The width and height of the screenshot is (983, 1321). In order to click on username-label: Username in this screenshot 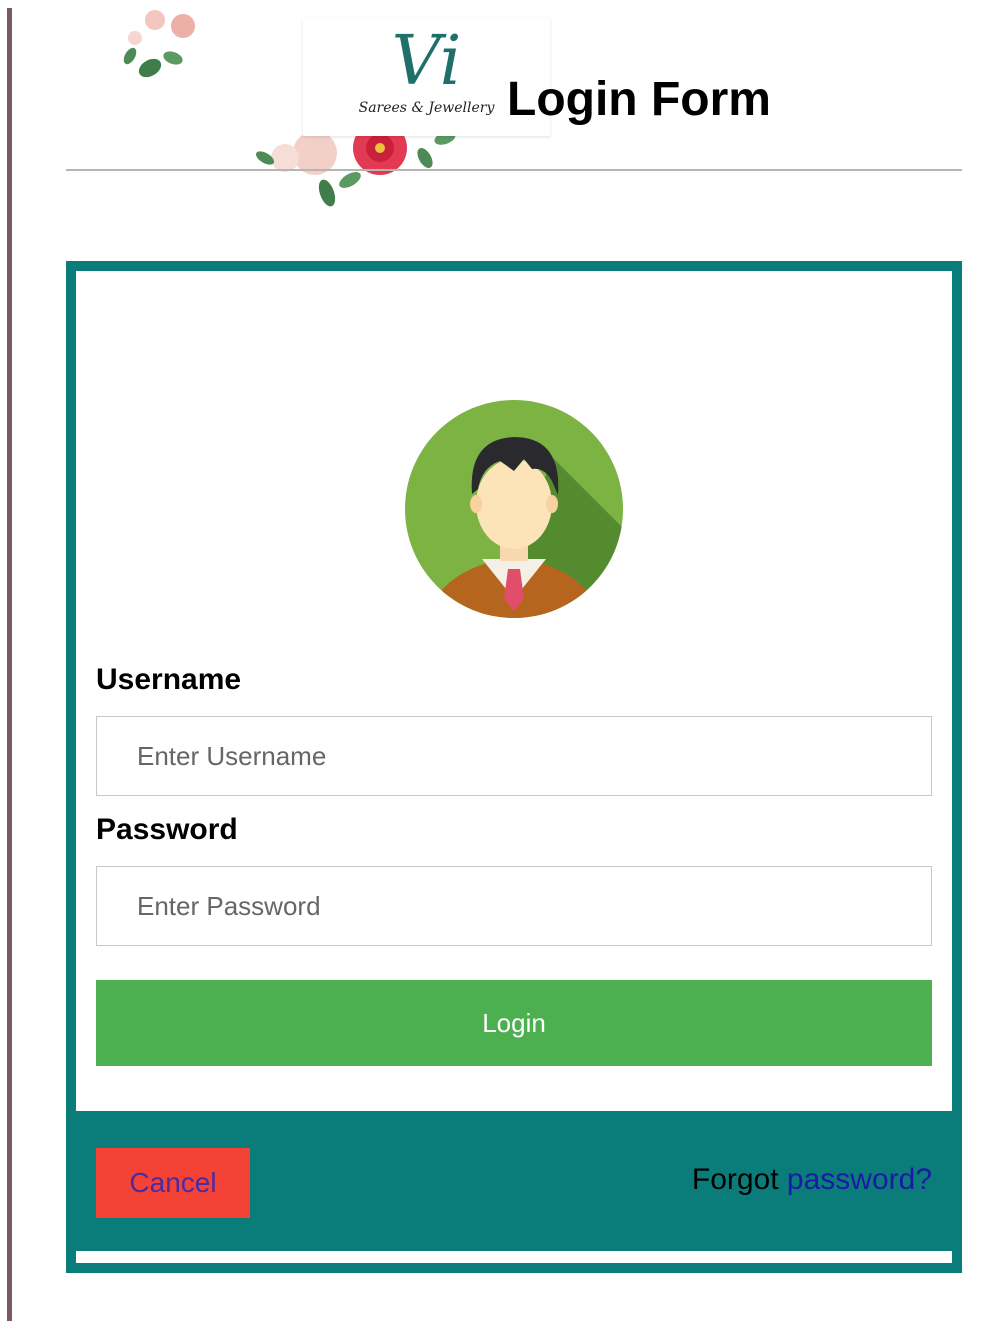, I will do `click(169, 679)`.